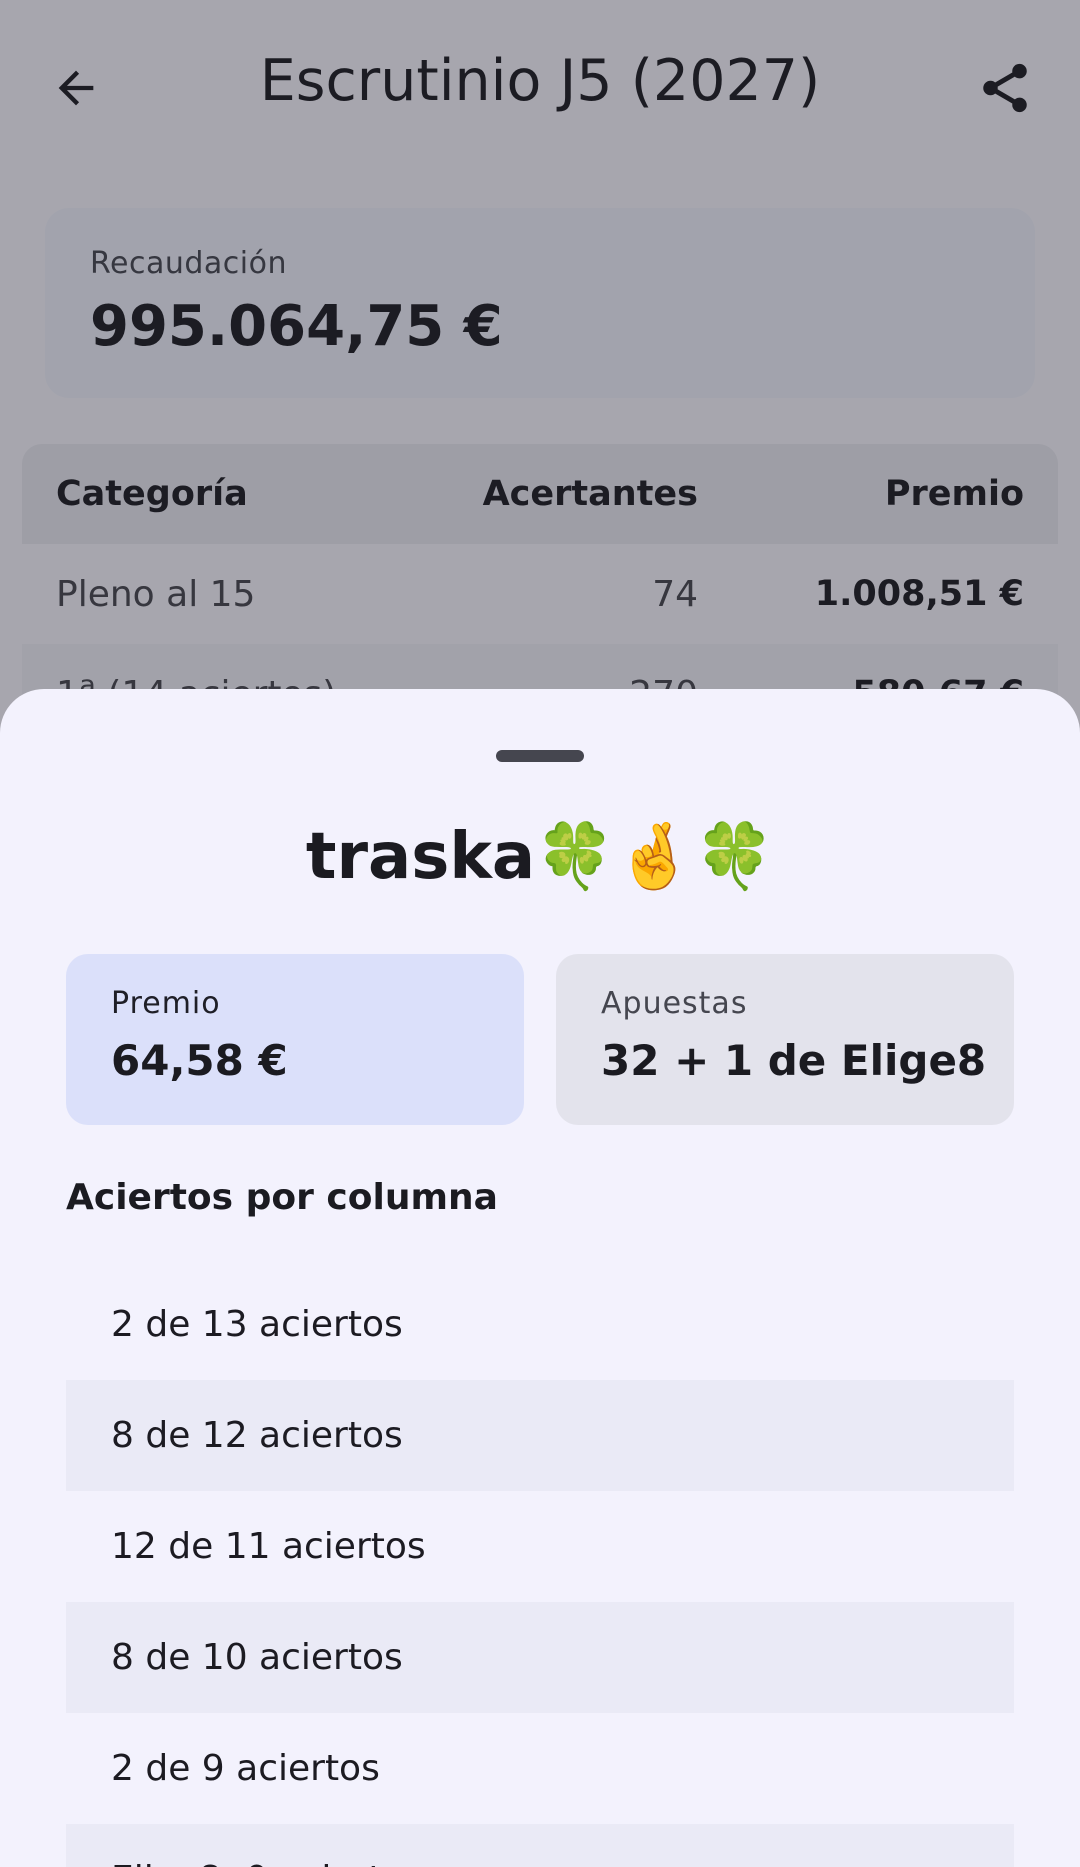 This screenshot has height=1867, width=1080. What do you see at coordinates (295, 1039) in the screenshot?
I see `premio-card: Premio 64,58 €` at bounding box center [295, 1039].